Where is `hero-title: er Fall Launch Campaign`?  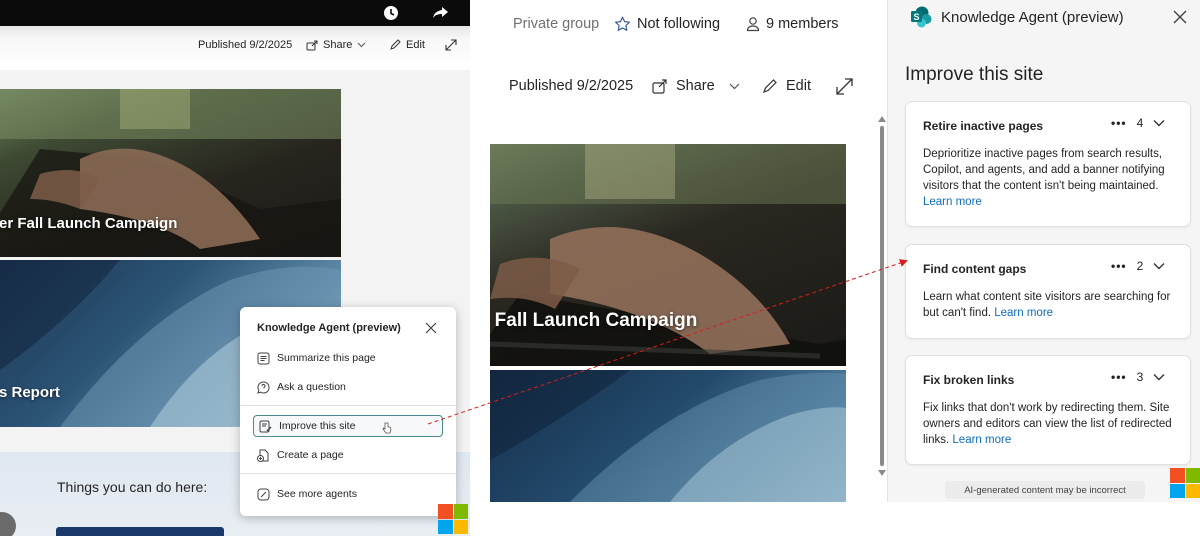 hero-title: er Fall Launch Campaign is located at coordinates (89, 223).